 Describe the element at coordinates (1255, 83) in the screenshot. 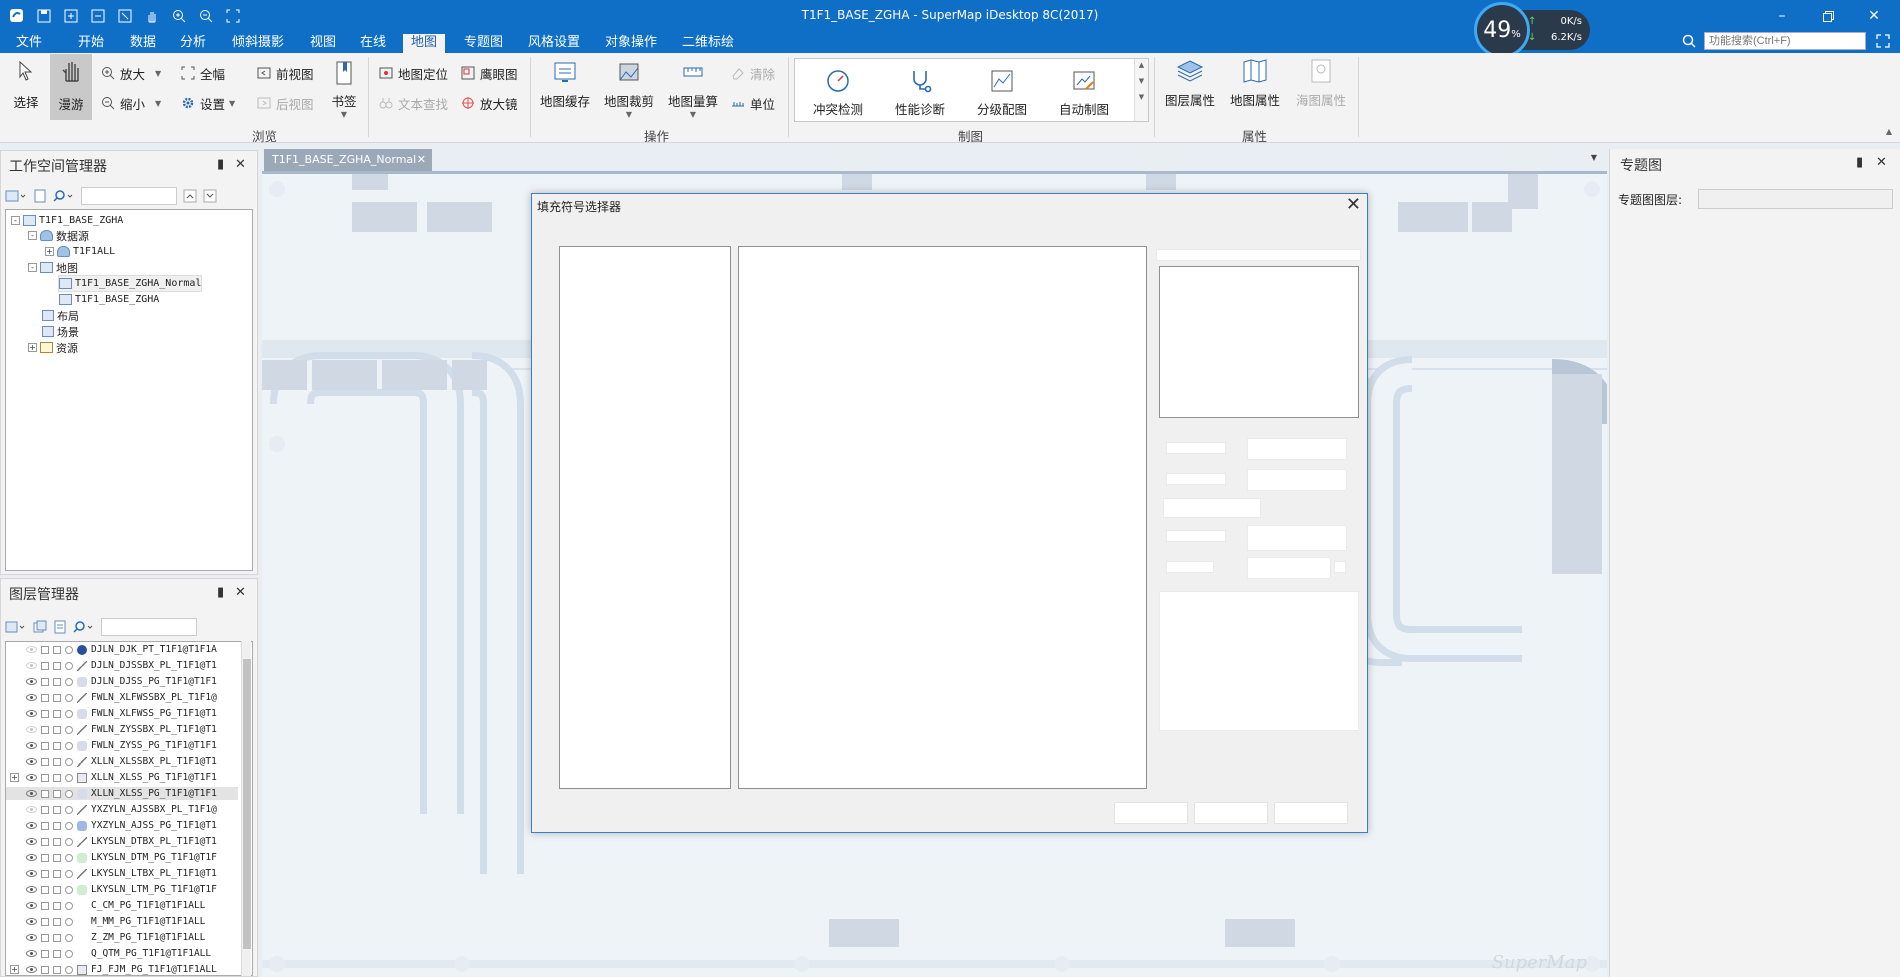

I see `map-properties-button: 地图属性` at that location.